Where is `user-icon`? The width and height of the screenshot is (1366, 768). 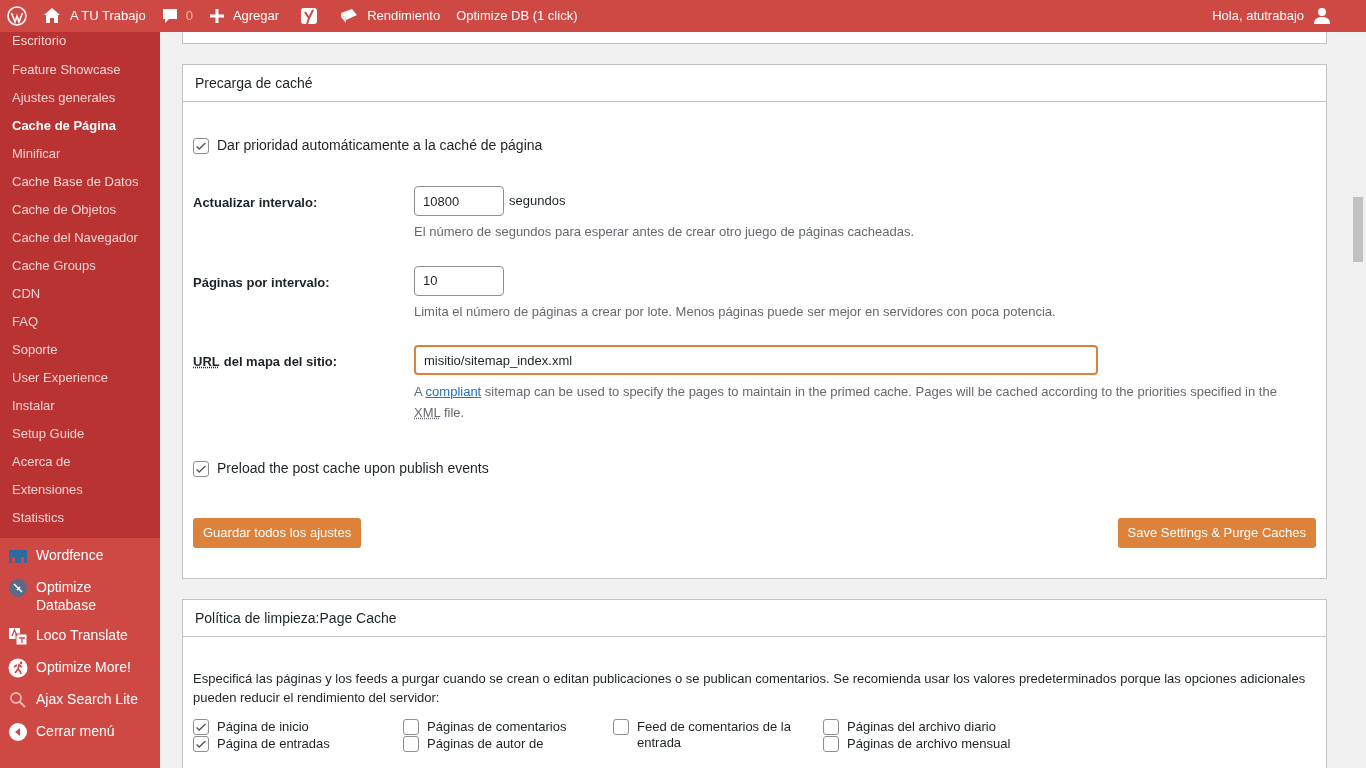 user-icon is located at coordinates (1322, 16).